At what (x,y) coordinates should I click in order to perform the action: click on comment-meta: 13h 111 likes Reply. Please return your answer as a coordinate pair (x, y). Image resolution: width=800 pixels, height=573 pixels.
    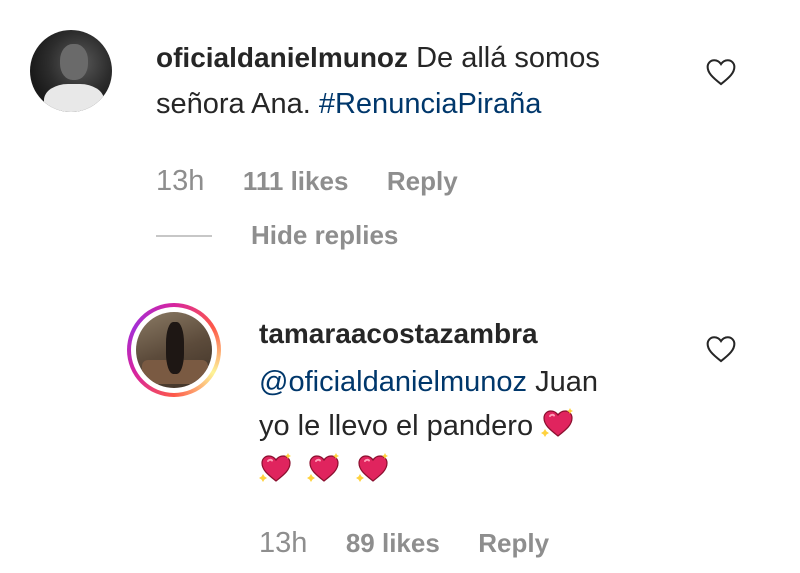
    Looking at the image, I should click on (307, 181).